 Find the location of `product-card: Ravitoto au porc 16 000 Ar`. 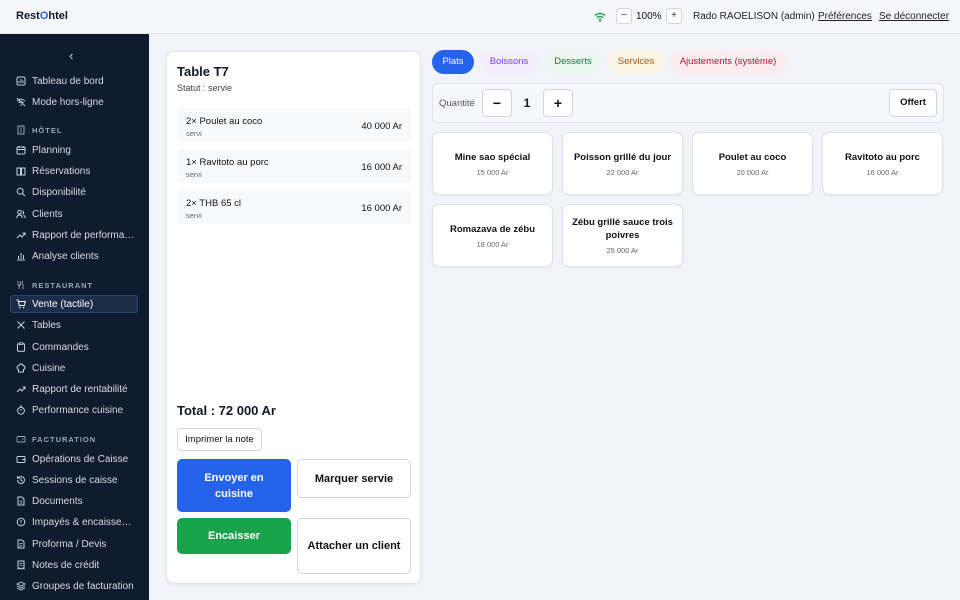

product-card: Ravitoto au porc 16 000 Ar is located at coordinates (882, 163).